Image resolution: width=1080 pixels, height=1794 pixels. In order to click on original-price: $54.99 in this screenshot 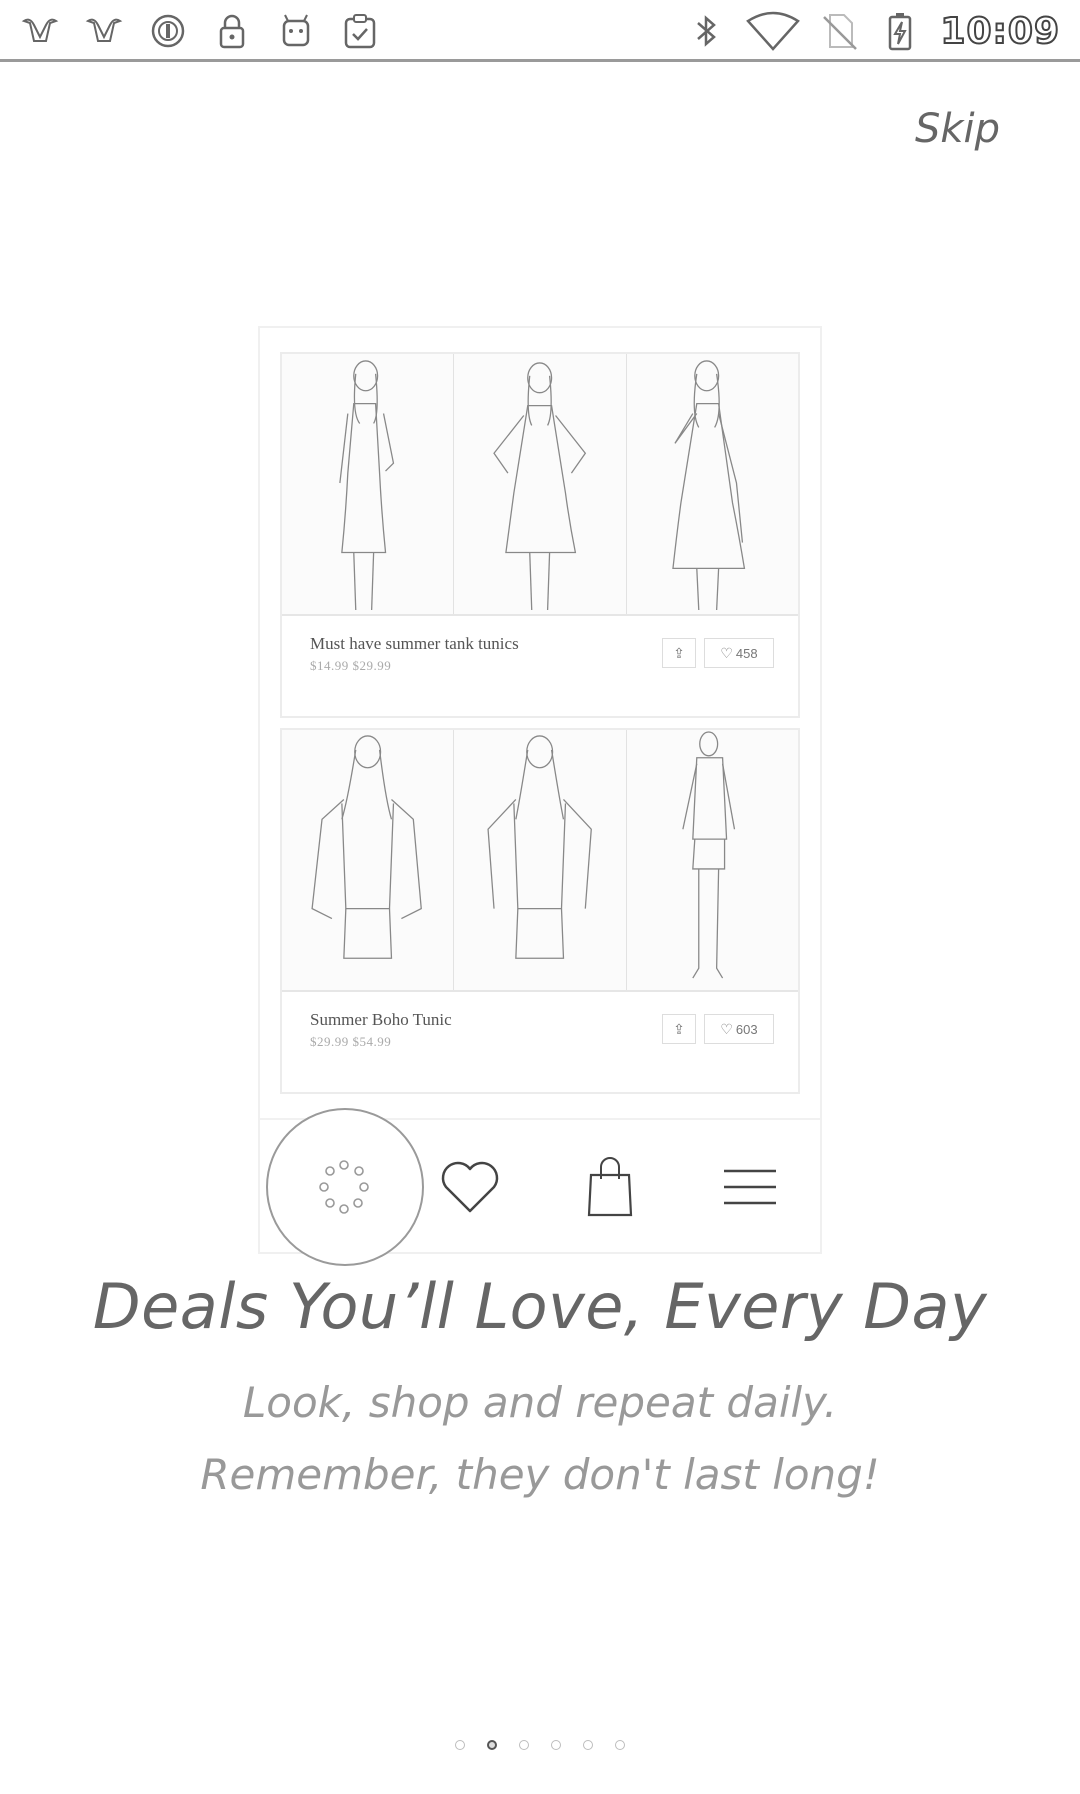, I will do `click(372, 1041)`.